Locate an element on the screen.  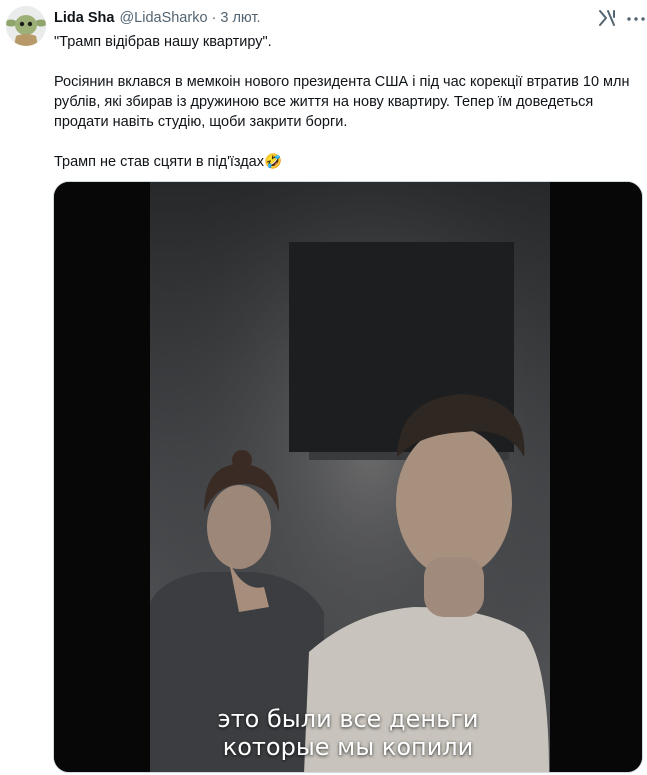
baby-yoda-avatar-icon is located at coordinates (26, 26).